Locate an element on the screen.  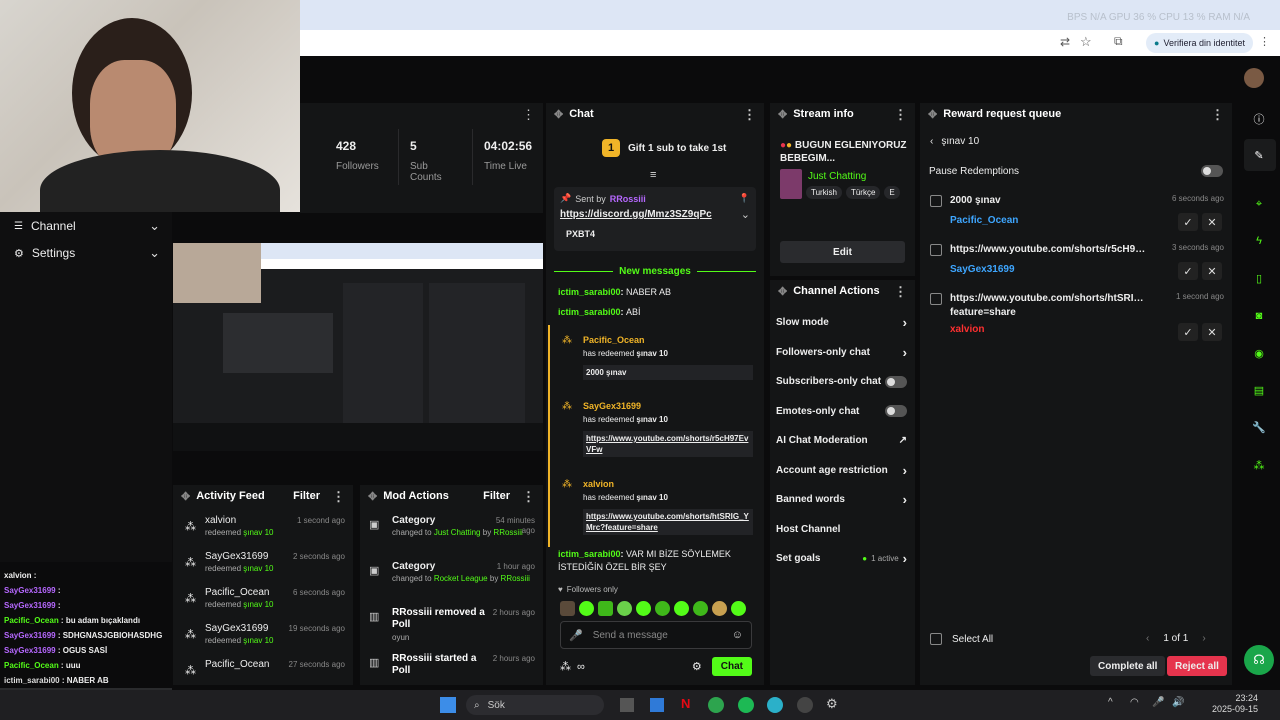
stream-preview is located at coordinates (358, 347).